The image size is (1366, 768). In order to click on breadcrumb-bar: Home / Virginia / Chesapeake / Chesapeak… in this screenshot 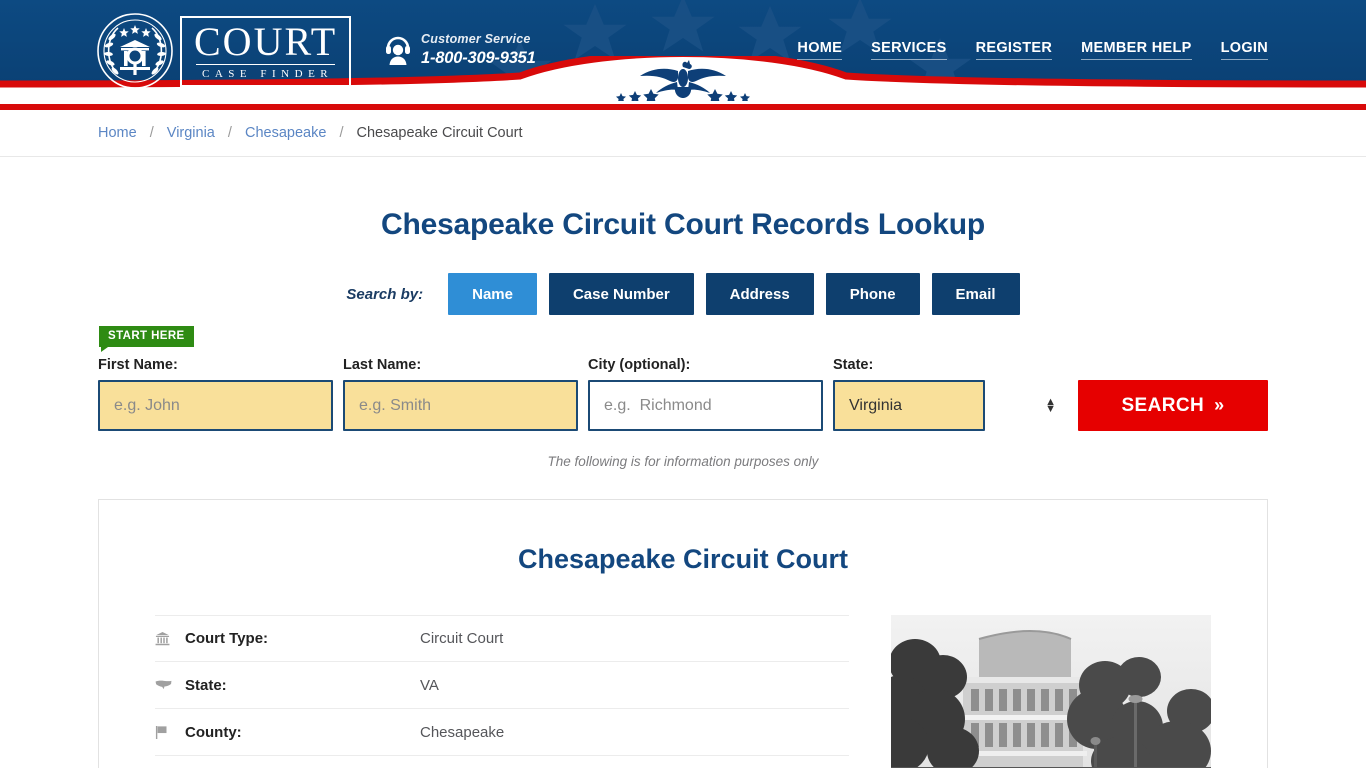, I will do `click(683, 133)`.